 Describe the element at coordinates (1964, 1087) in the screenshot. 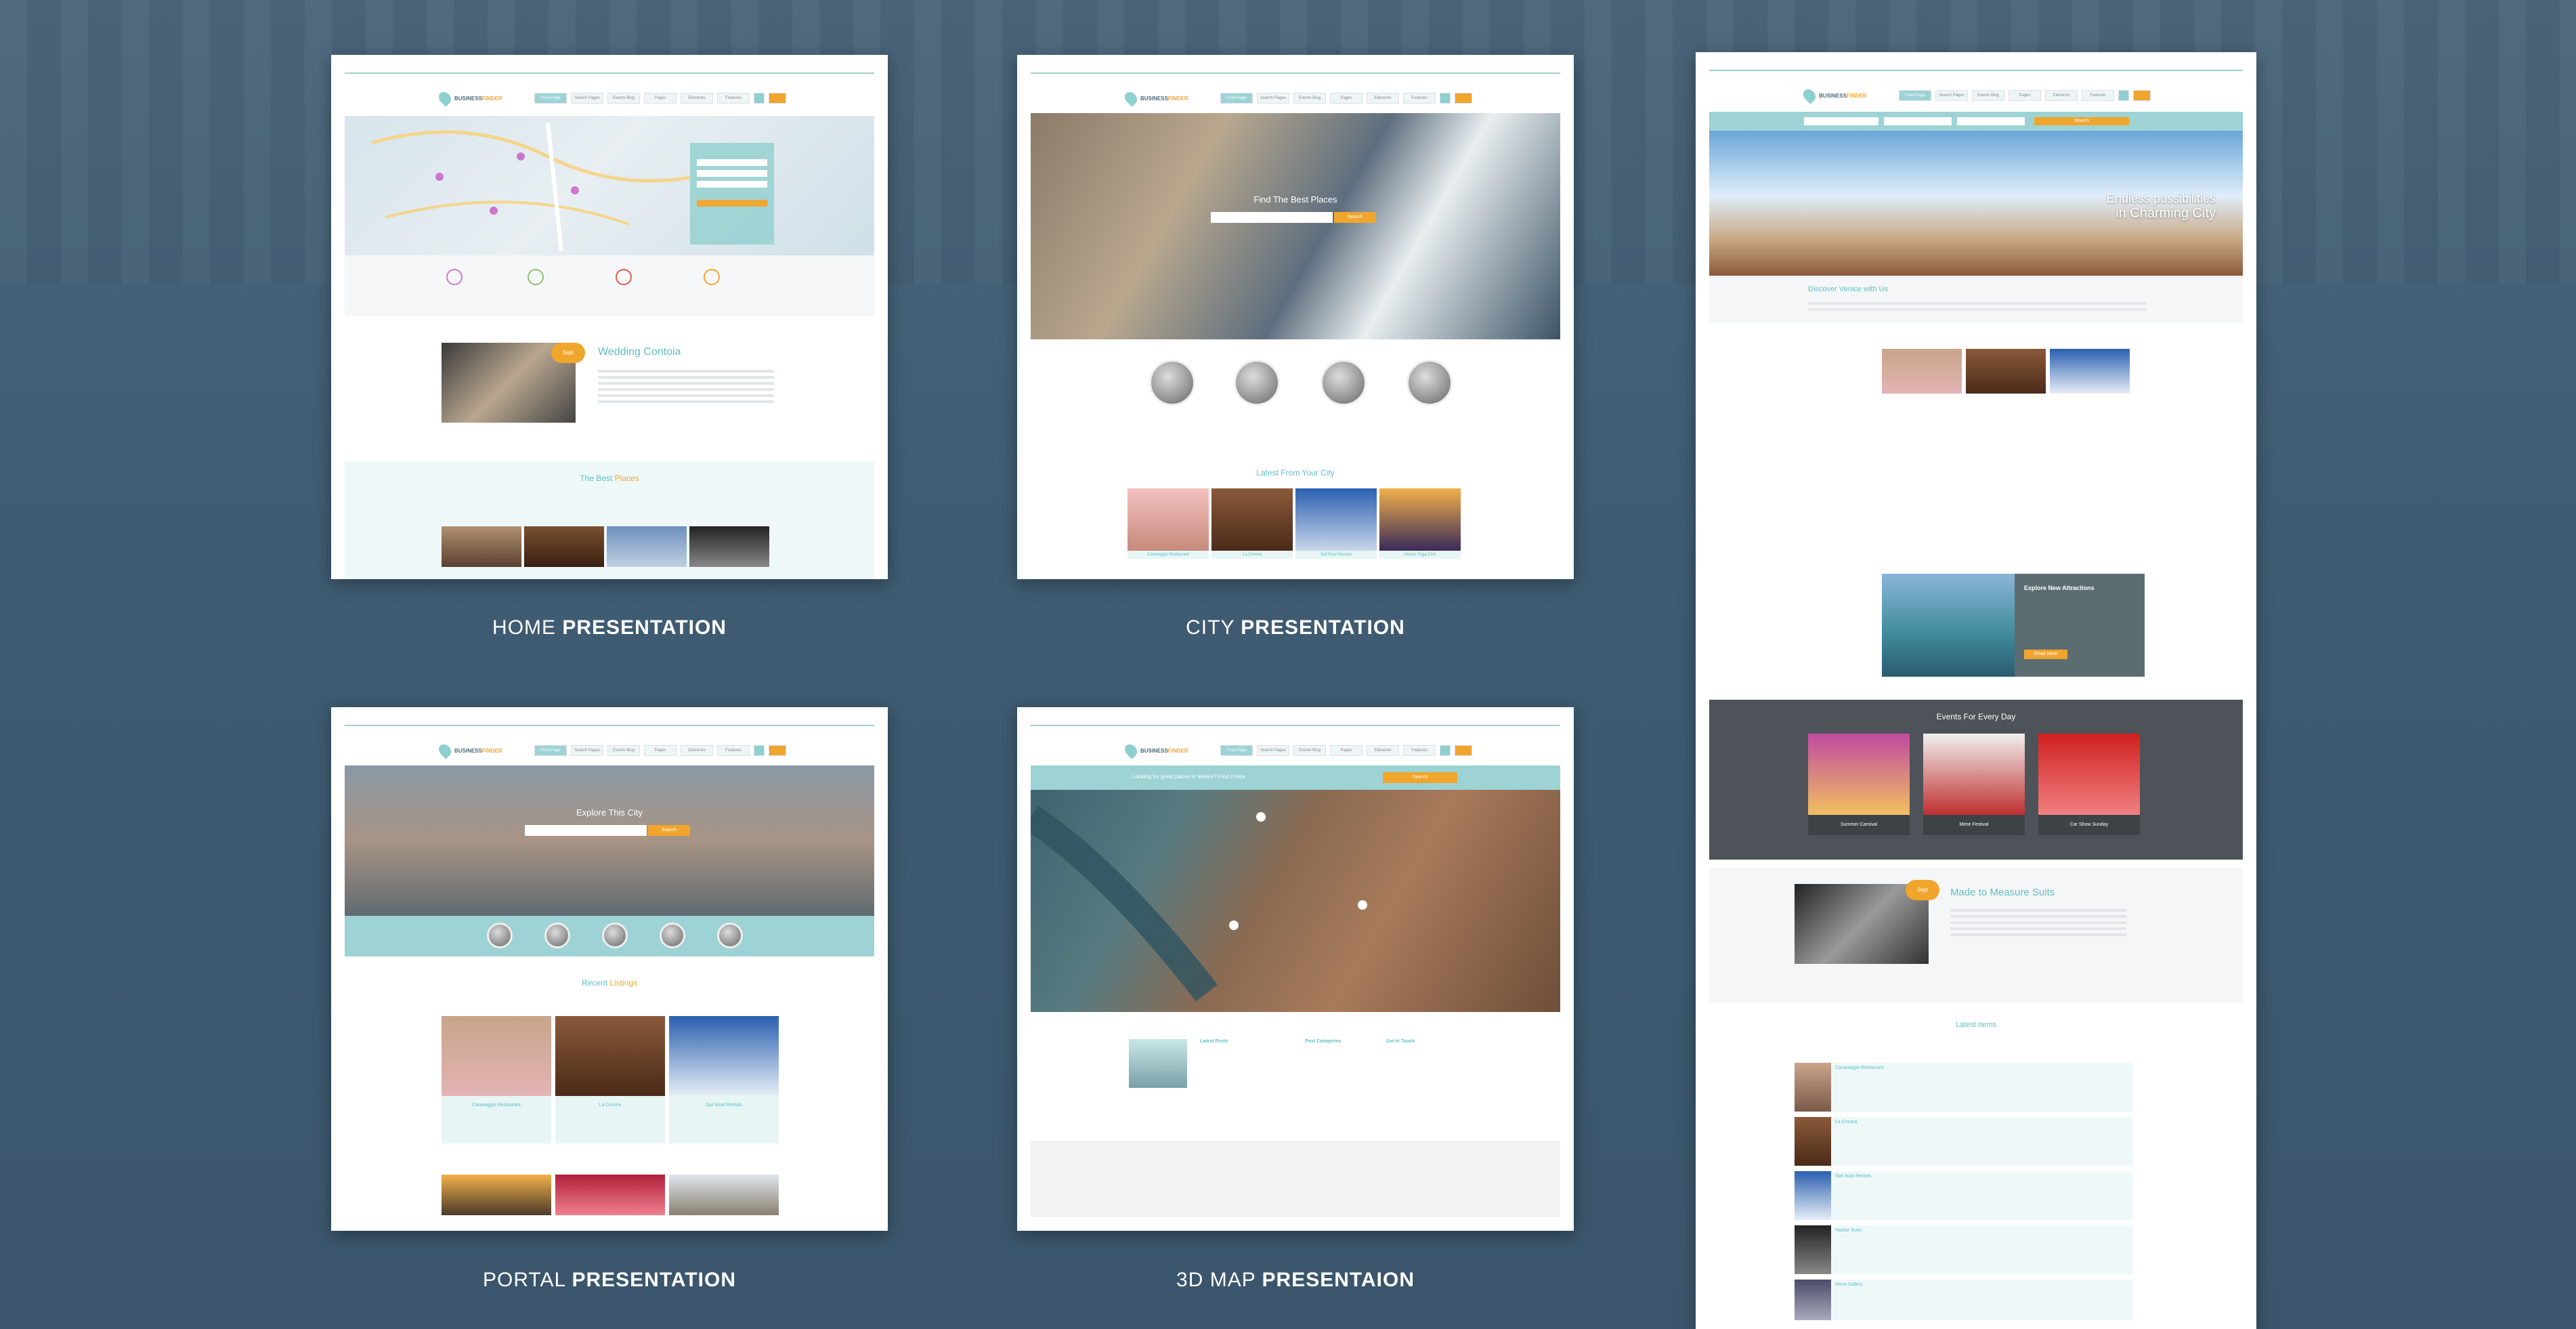

I see `list-item: Caravaggio Restaurant` at that location.